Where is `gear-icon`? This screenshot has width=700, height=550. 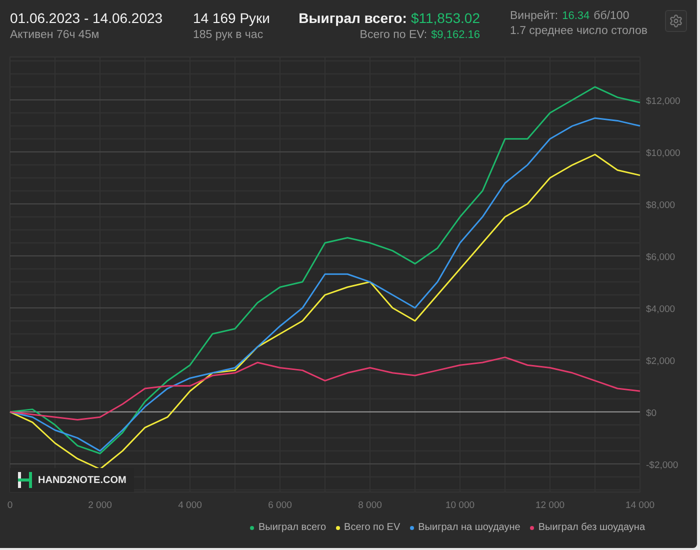
gear-icon is located at coordinates (676, 21).